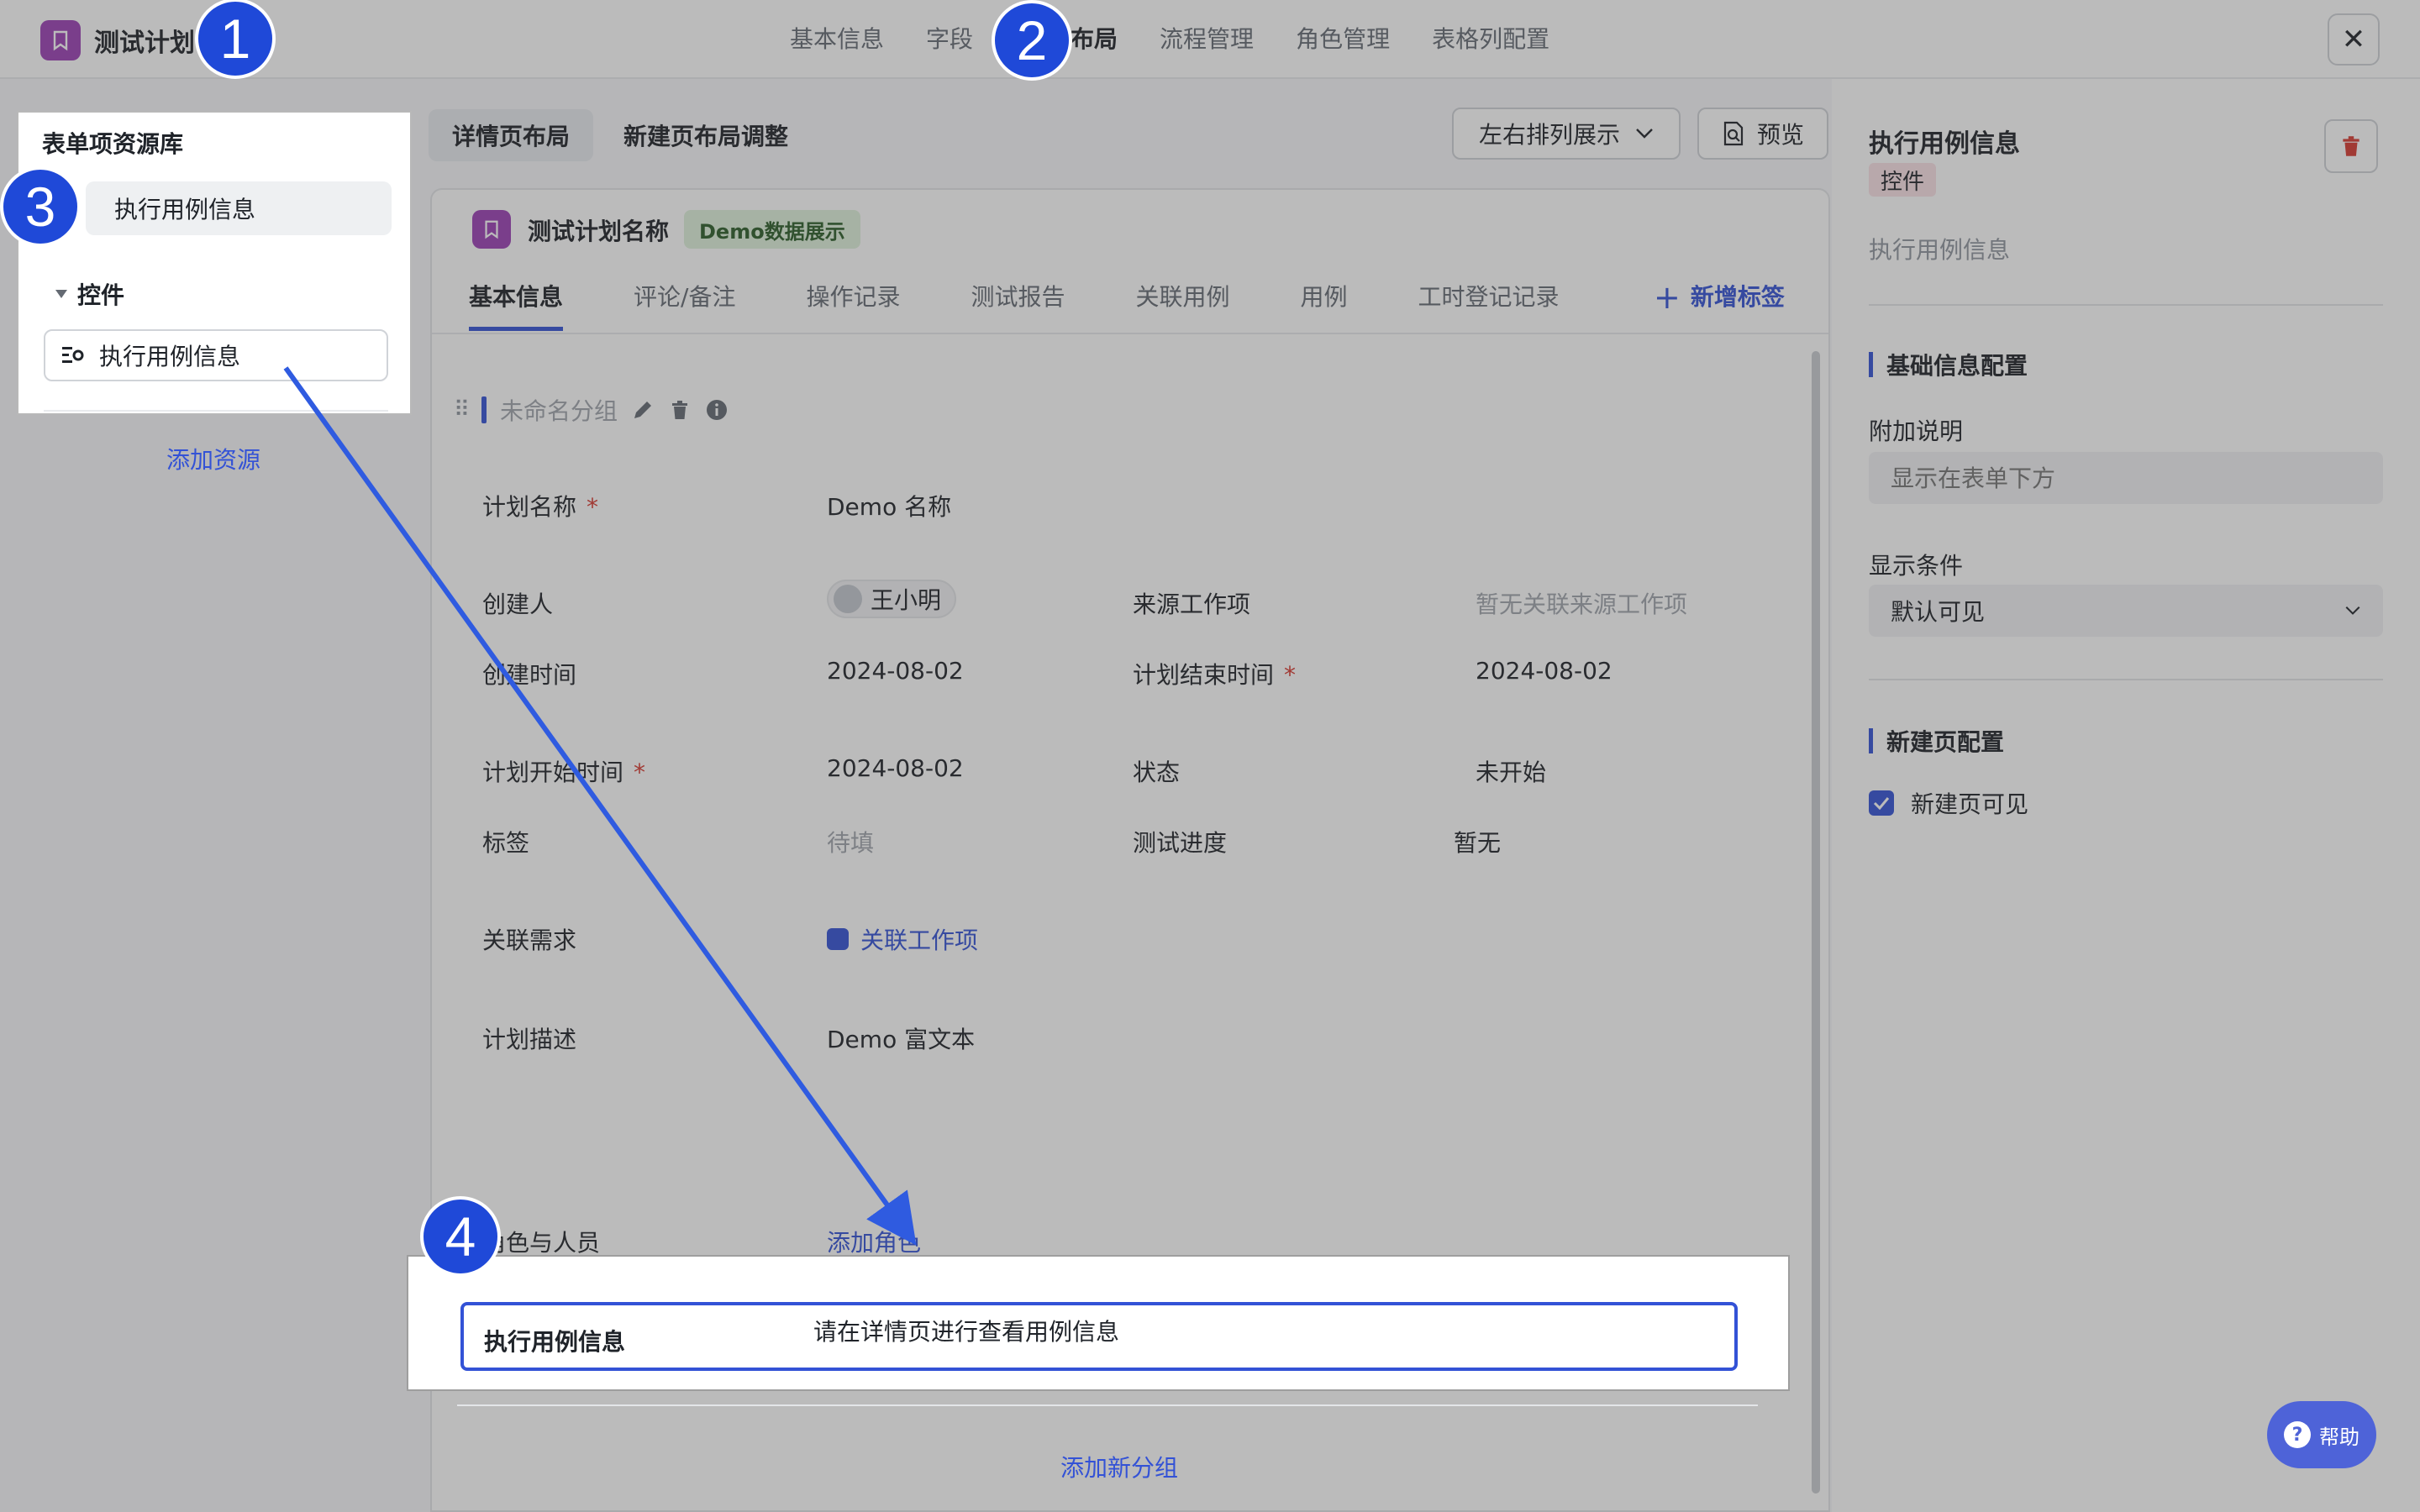 Image resolution: width=2420 pixels, height=1512 pixels. What do you see at coordinates (555, 1342) in the screenshot?
I see `exec-info-label: 执行用例信息` at bounding box center [555, 1342].